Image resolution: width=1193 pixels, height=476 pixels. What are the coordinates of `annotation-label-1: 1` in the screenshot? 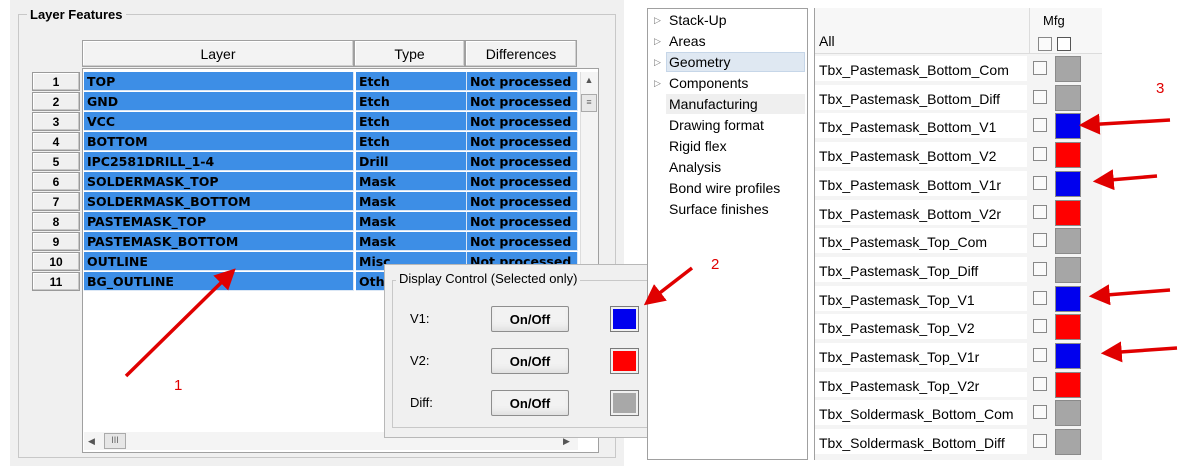 It's located at (178, 385).